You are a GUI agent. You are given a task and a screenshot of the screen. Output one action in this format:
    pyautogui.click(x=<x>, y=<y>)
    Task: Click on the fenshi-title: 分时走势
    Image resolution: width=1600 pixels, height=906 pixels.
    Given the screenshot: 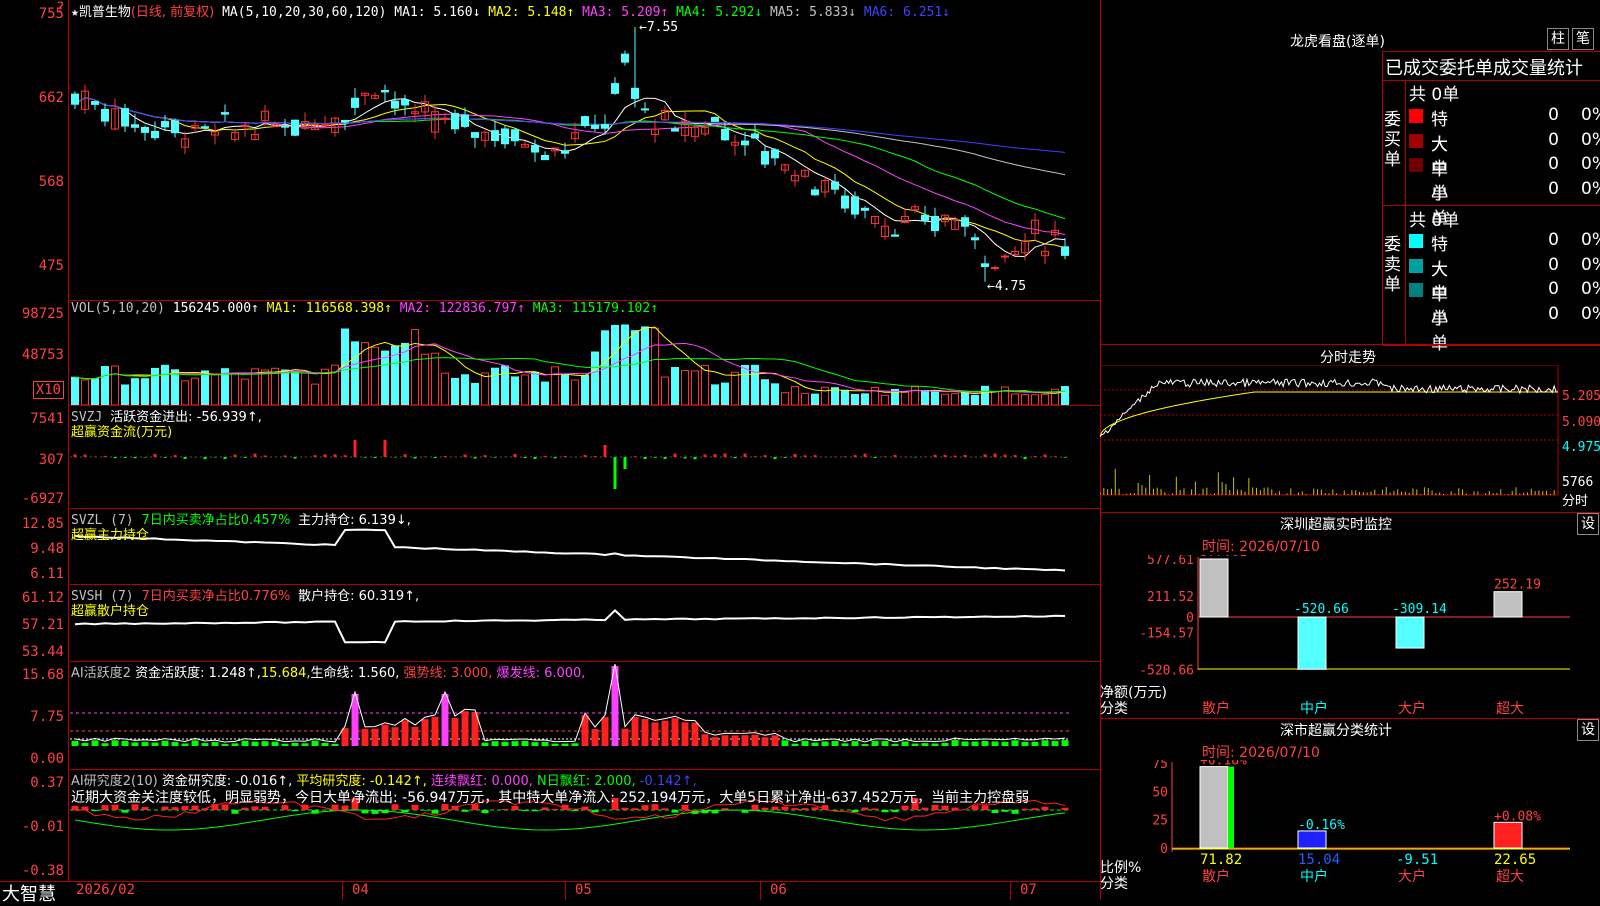 What is the action you would take?
    pyautogui.click(x=1348, y=357)
    